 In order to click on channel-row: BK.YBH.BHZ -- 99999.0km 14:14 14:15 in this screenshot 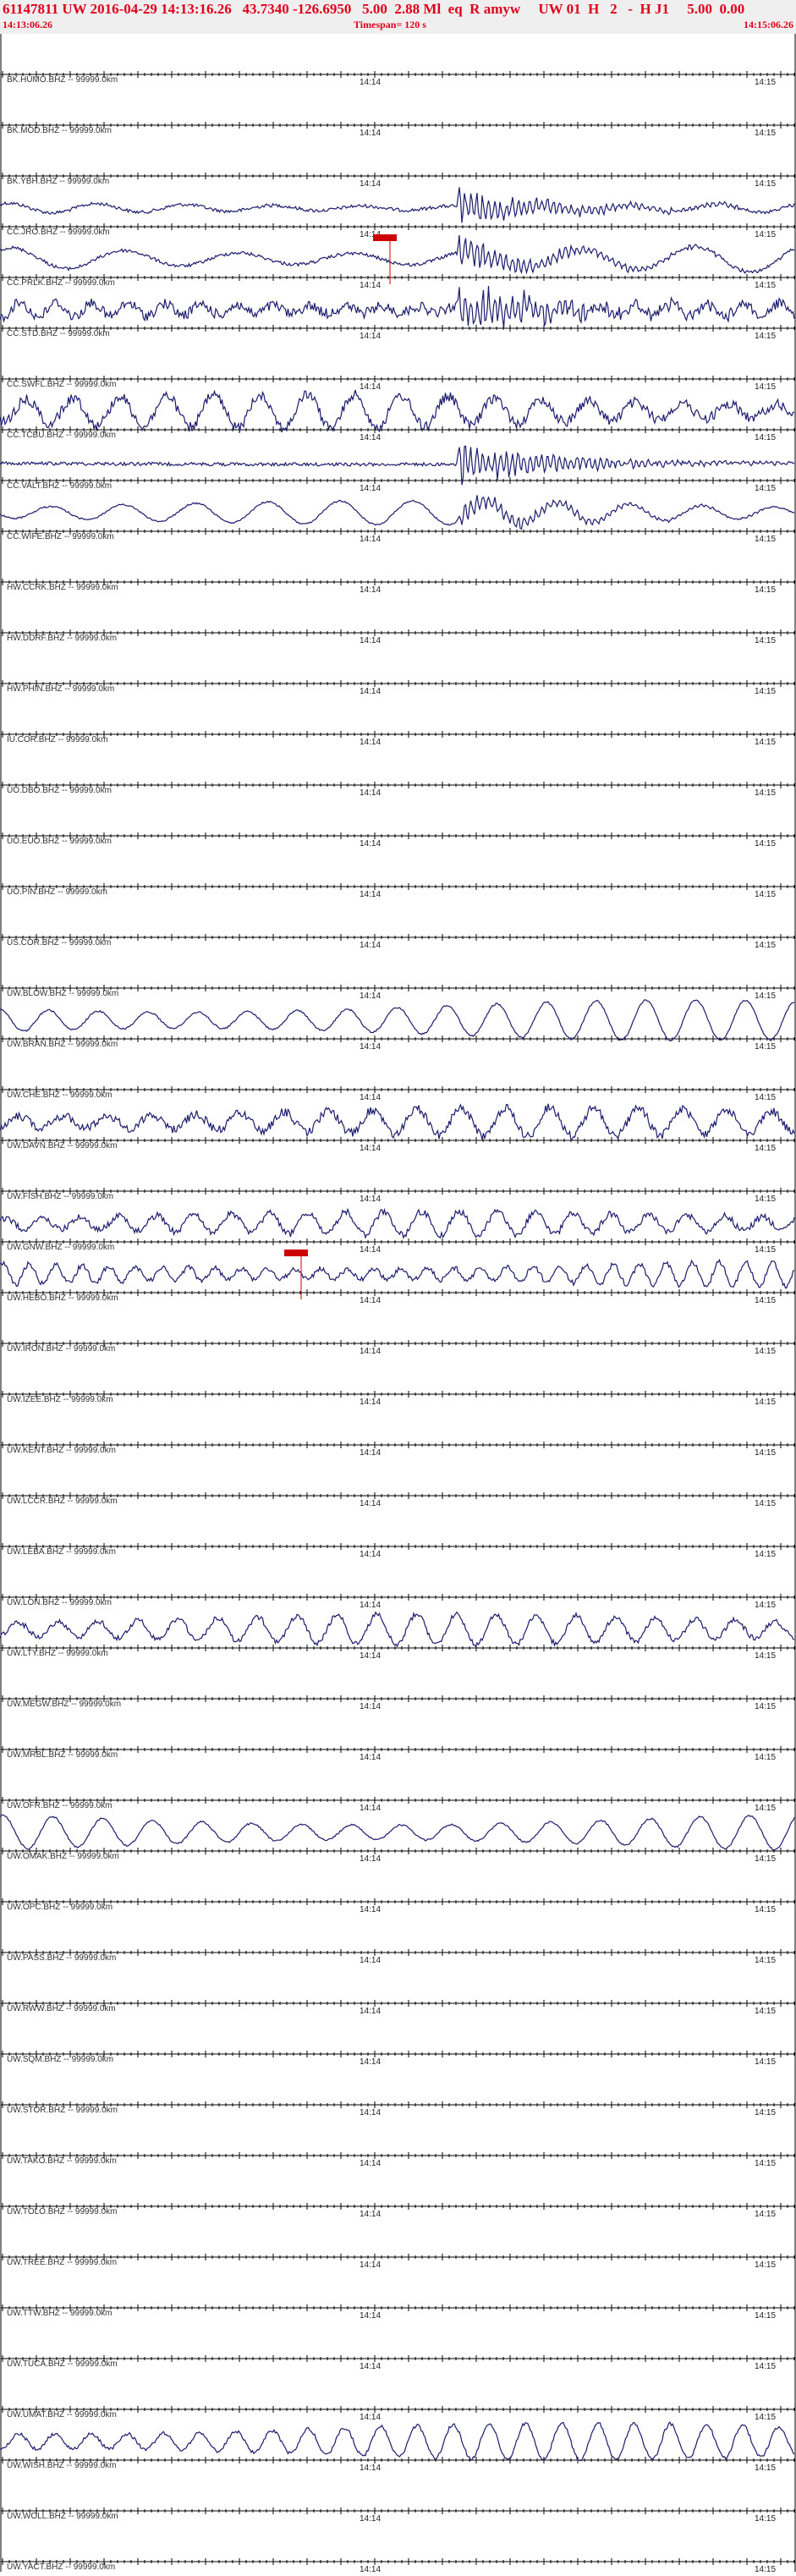, I will do `click(398, 162)`.